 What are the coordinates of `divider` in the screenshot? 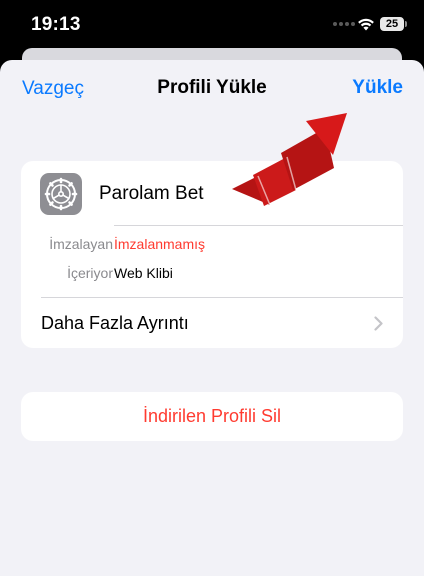 It's located at (258, 225).